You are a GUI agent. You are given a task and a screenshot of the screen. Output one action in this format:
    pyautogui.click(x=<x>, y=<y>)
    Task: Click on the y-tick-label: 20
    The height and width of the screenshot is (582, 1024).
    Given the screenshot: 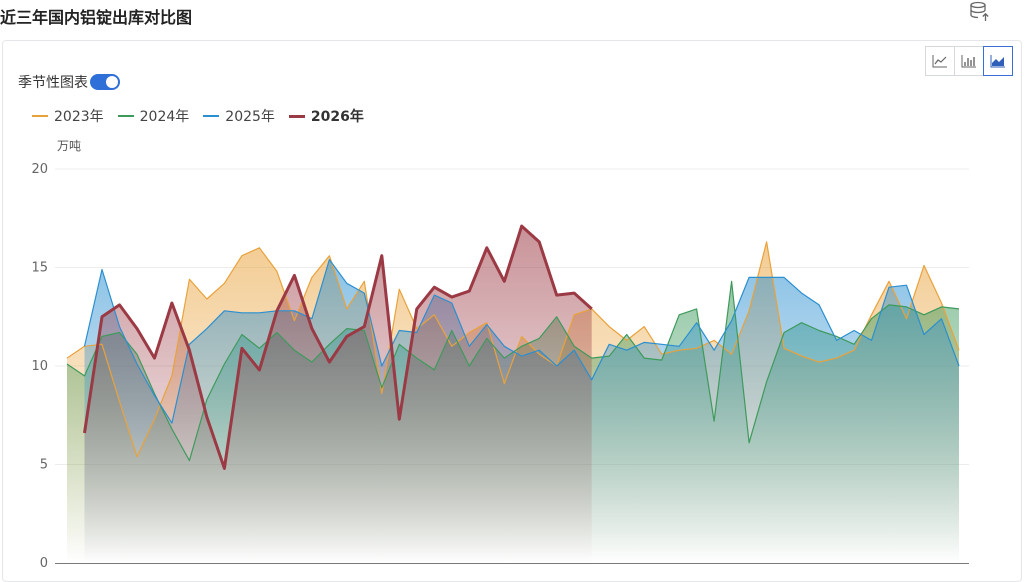 What is the action you would take?
    pyautogui.click(x=39, y=169)
    